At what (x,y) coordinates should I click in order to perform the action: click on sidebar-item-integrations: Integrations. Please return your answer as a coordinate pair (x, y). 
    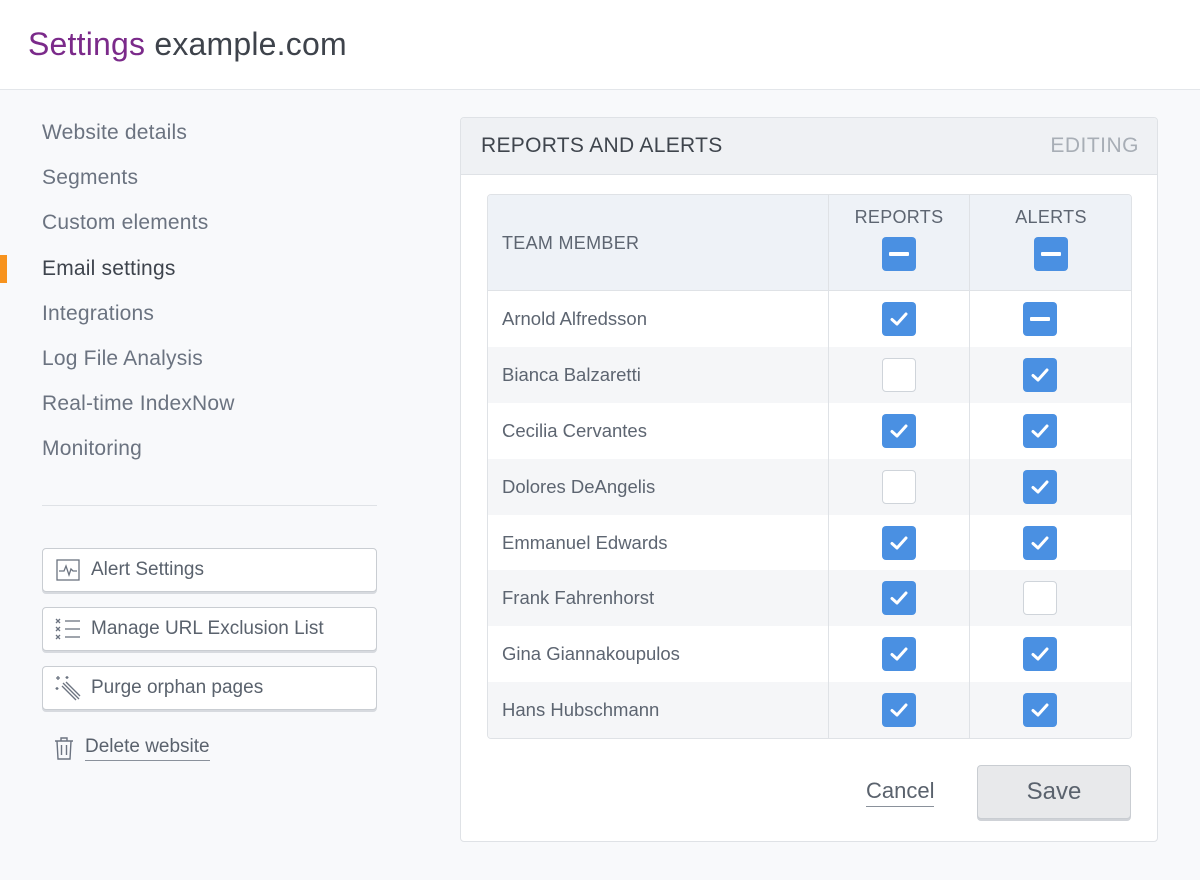
    Looking at the image, I should click on (200, 313).